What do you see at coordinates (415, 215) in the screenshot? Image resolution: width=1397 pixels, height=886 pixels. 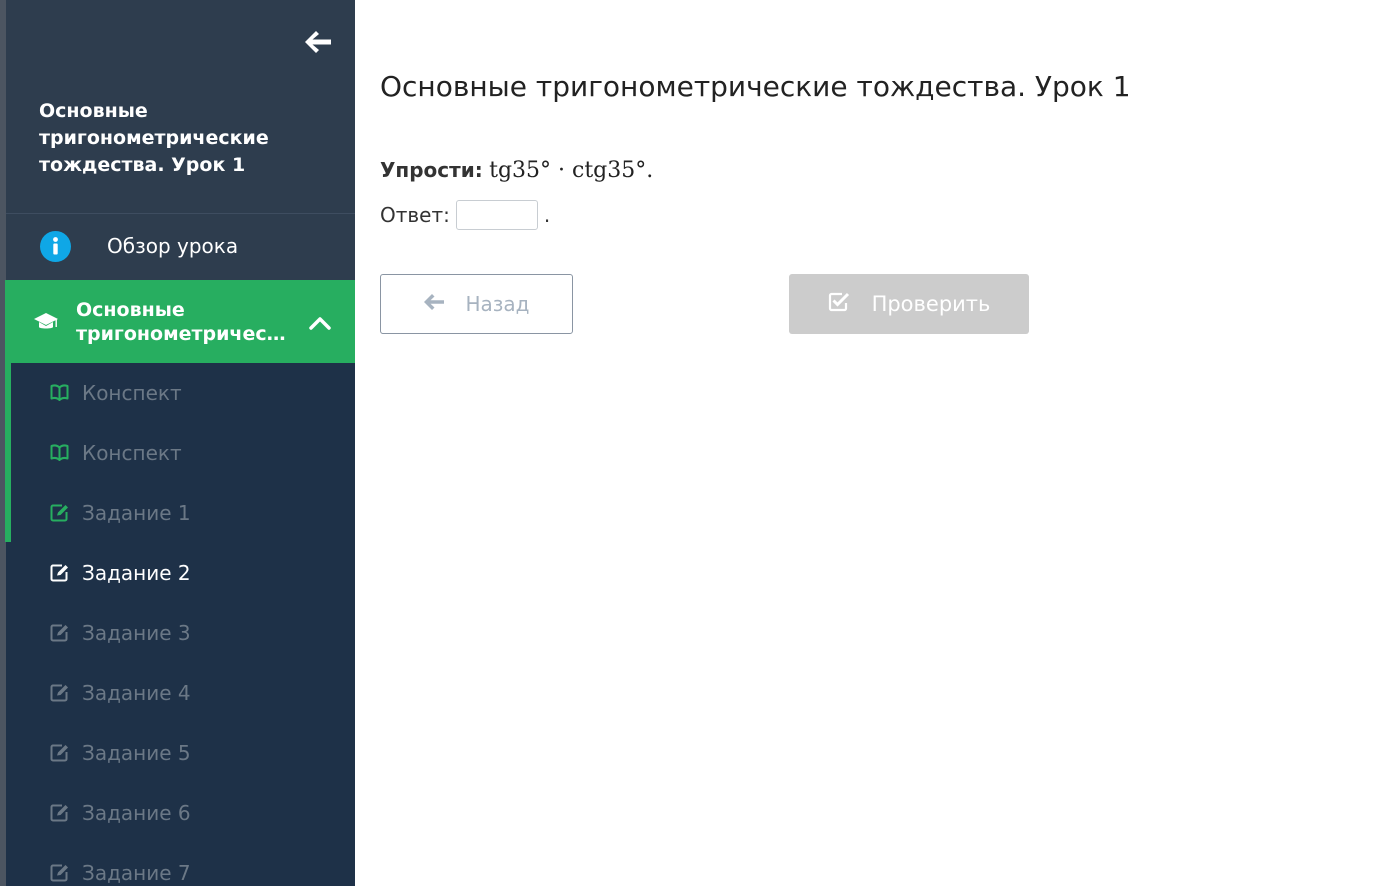 I see `answer-label: Ответ:` at bounding box center [415, 215].